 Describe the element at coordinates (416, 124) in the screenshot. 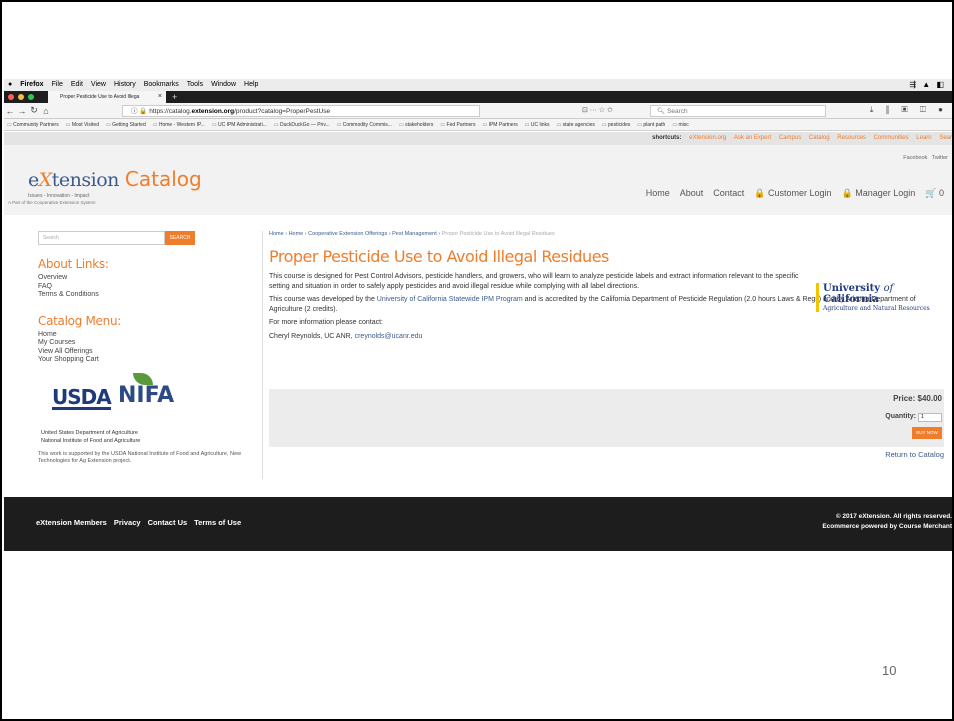

I see `bookmark-item: stakeholders` at that location.